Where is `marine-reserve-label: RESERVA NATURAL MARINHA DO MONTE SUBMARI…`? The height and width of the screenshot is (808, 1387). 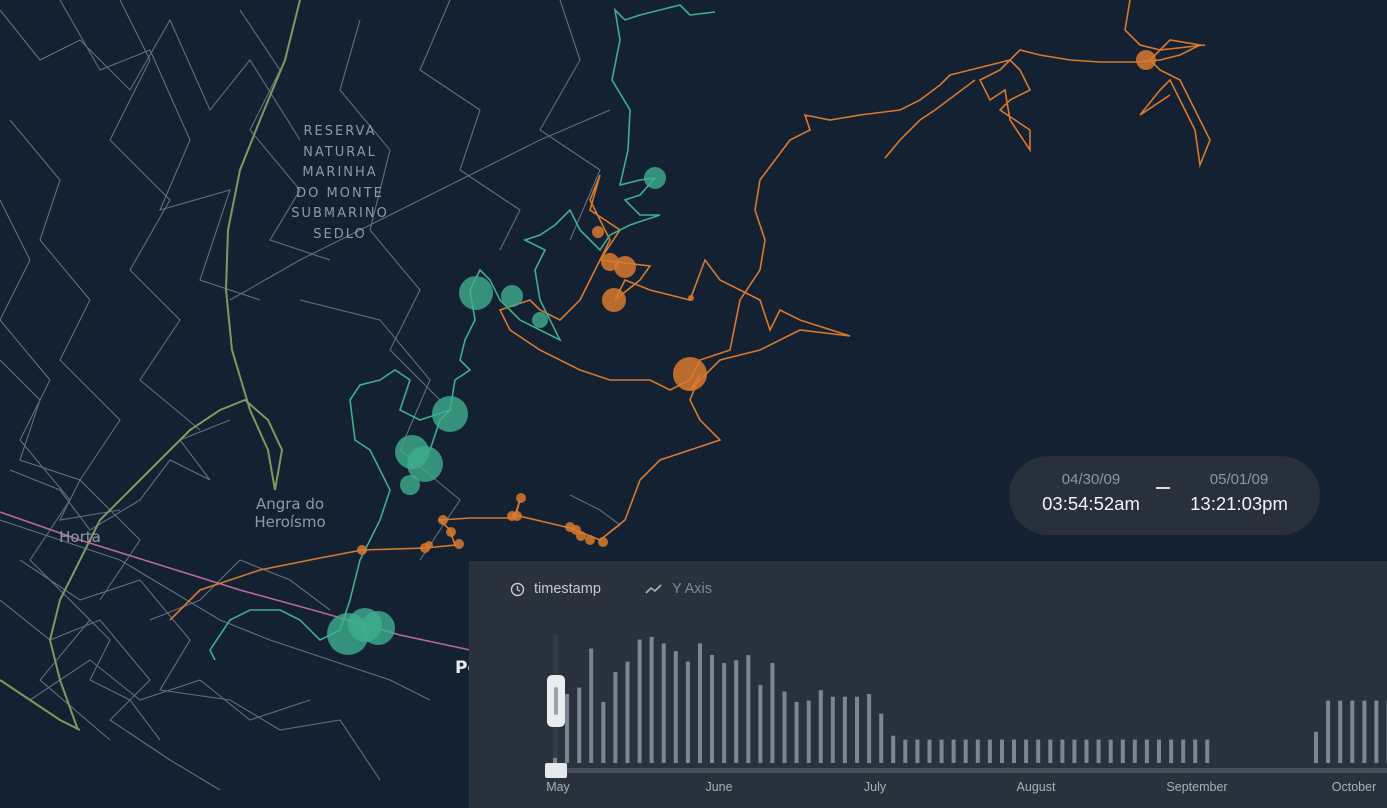
marine-reserve-label: RESERVA NATURAL MARINHA DO MONTE SUBMARI… is located at coordinates (340, 184).